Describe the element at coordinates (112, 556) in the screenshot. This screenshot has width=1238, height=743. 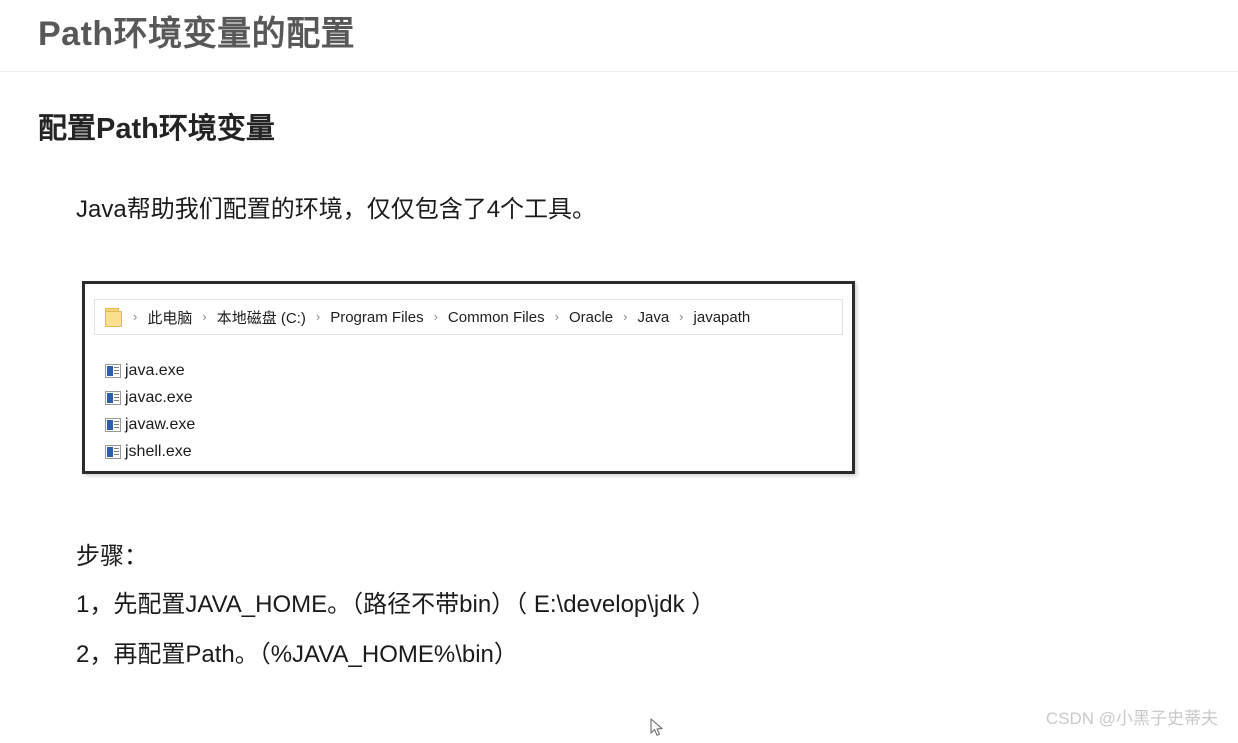
I see `steps-label: 步骤：` at that location.